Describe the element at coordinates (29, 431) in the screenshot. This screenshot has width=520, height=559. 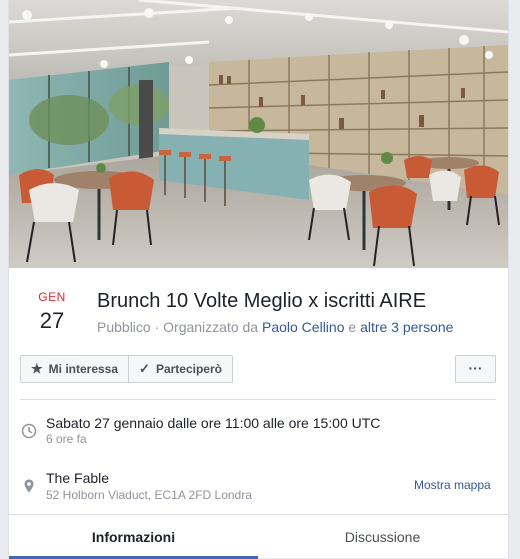
I see `clock-icon` at that location.